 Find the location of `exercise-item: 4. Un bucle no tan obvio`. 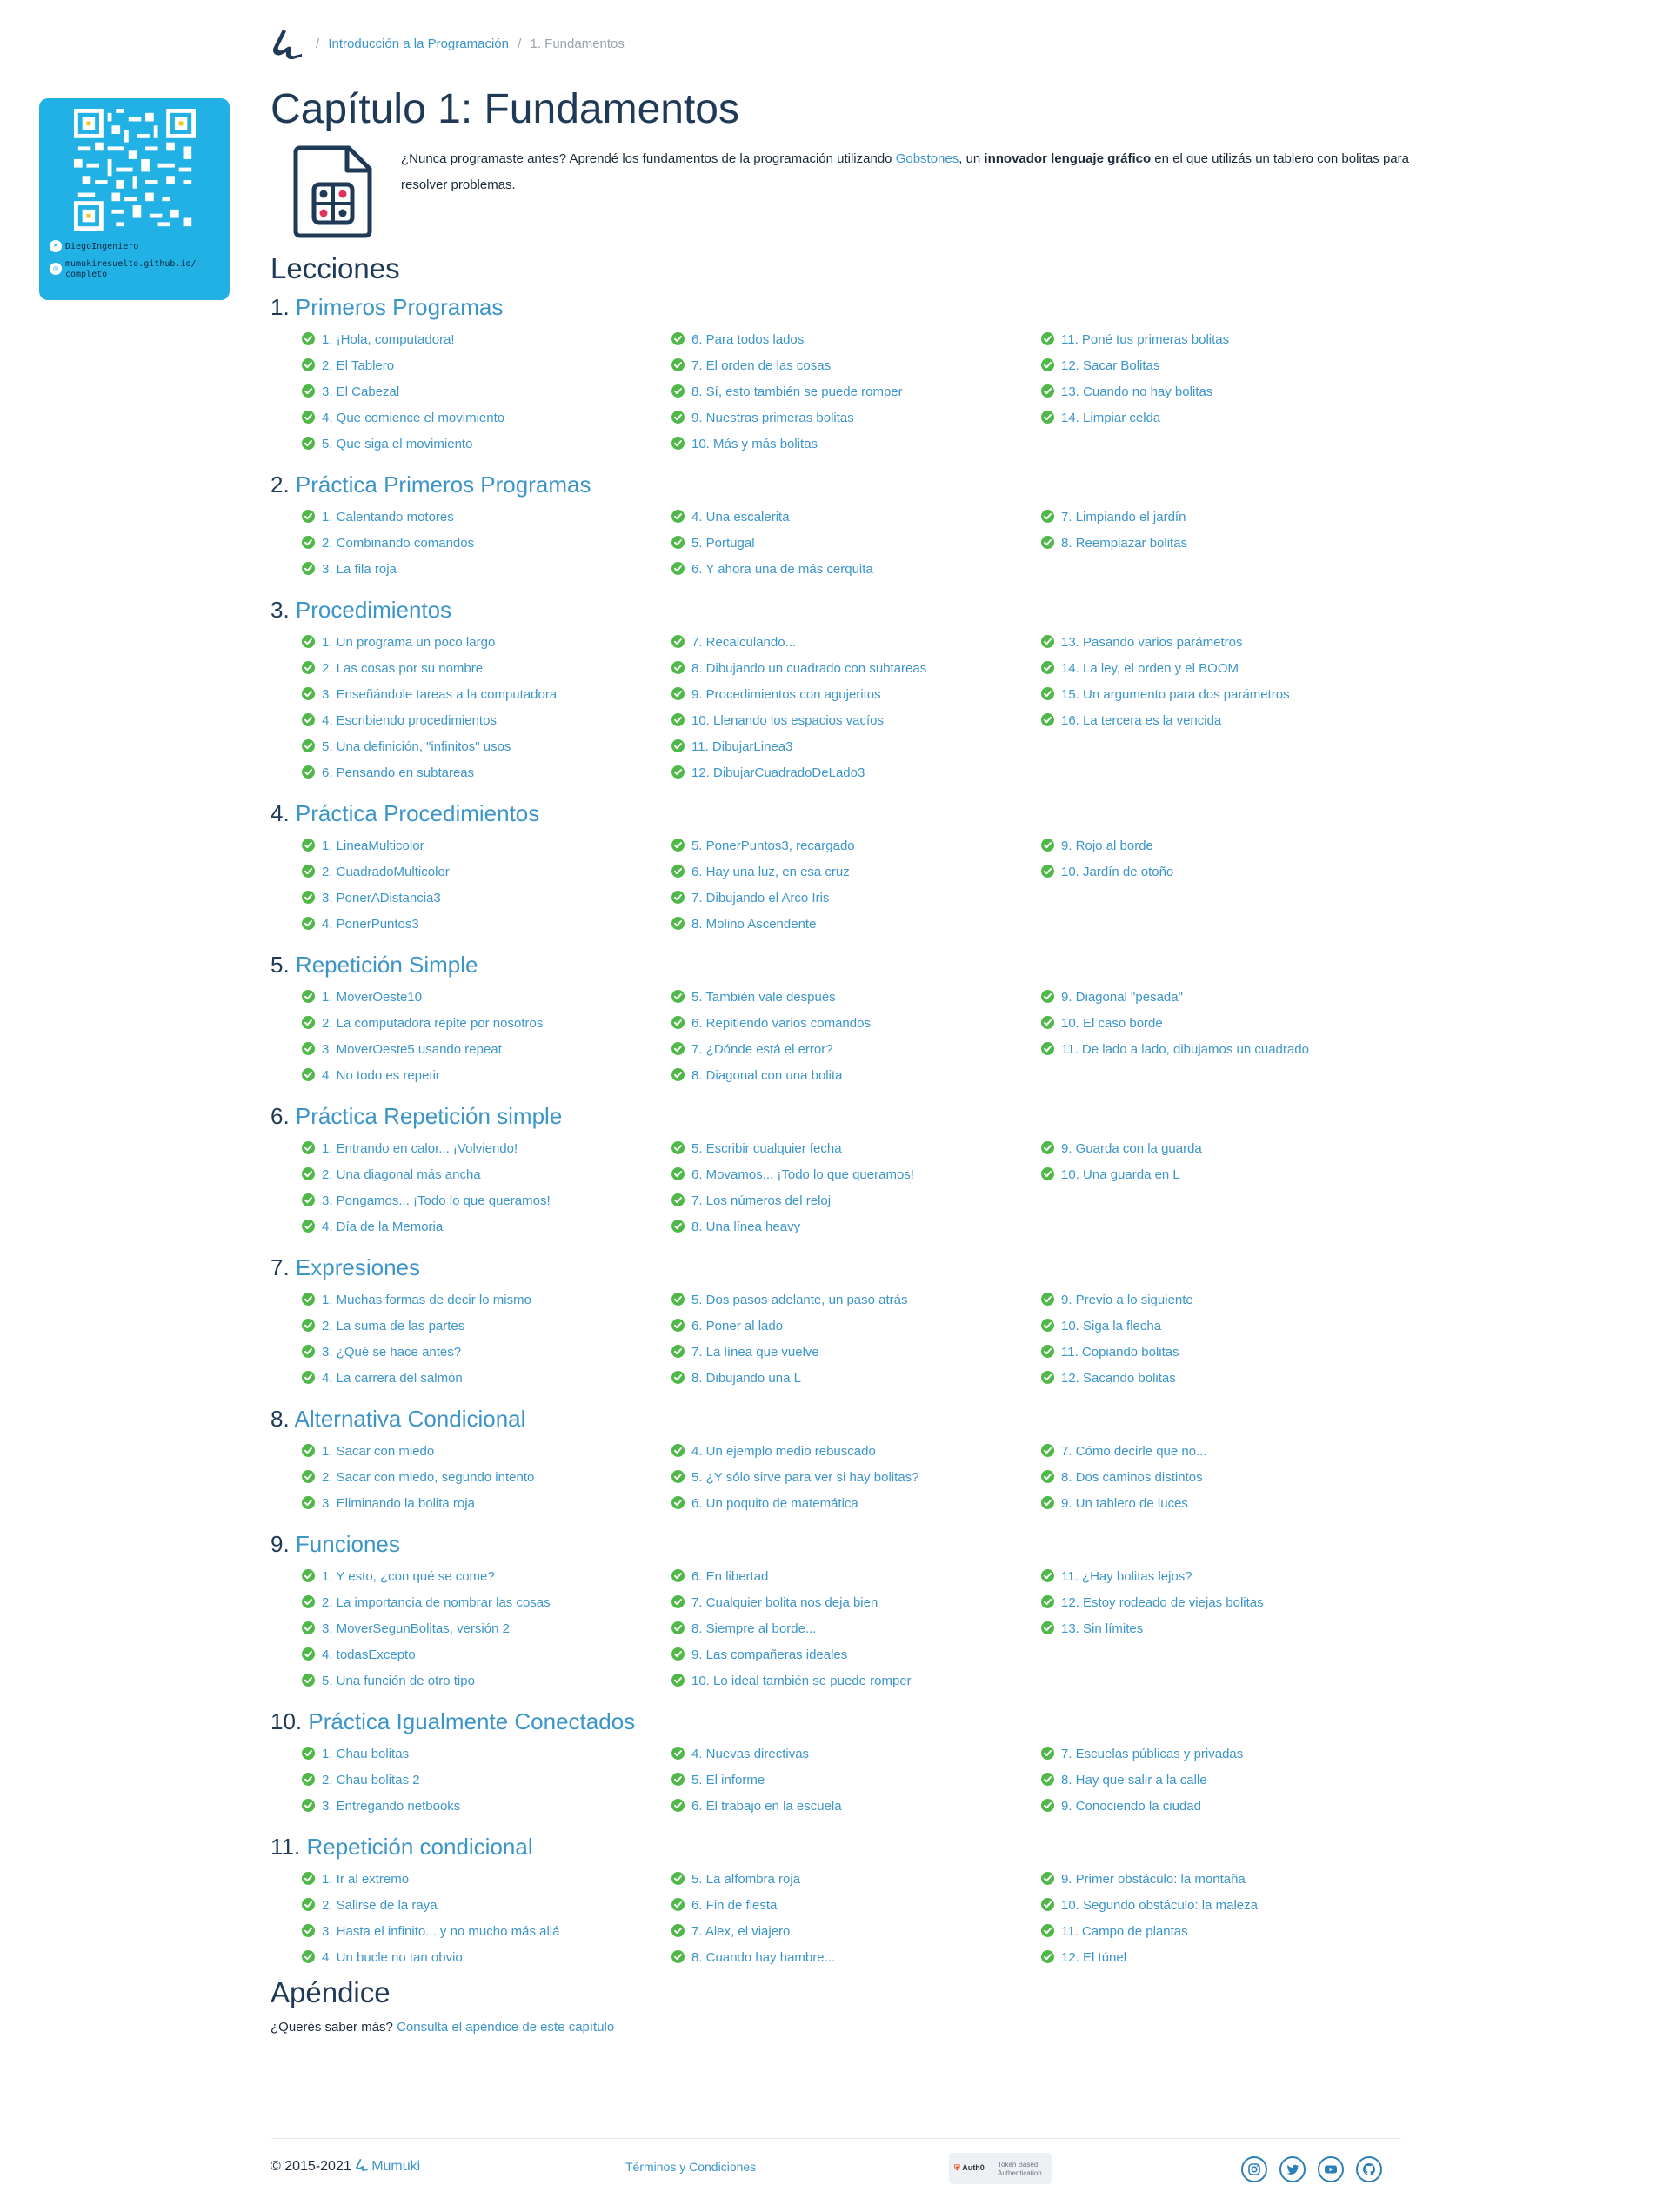

exercise-item: 4. Un bucle no tan obvio is located at coordinates (430, 1958).